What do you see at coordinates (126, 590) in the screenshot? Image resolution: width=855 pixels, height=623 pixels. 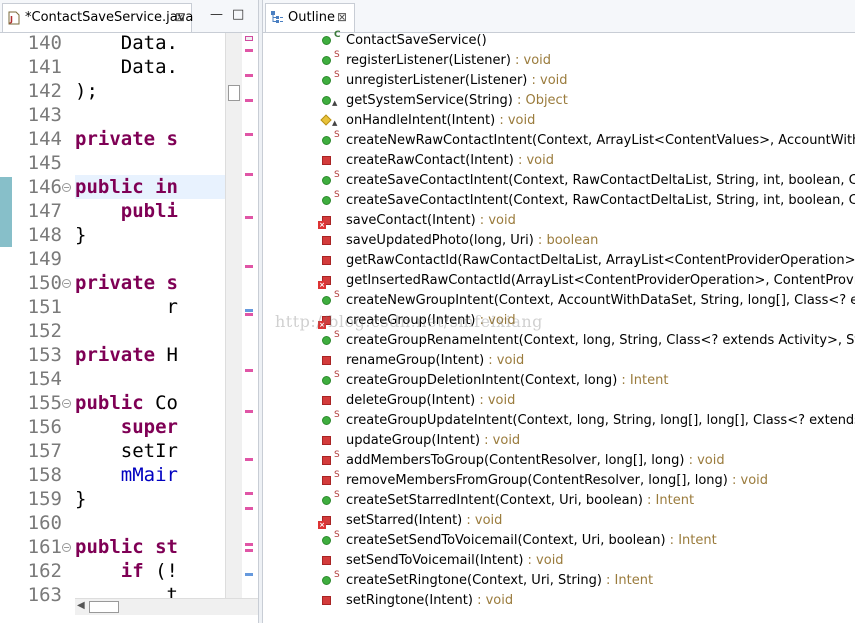 I see `code-line: t` at bounding box center [126, 590].